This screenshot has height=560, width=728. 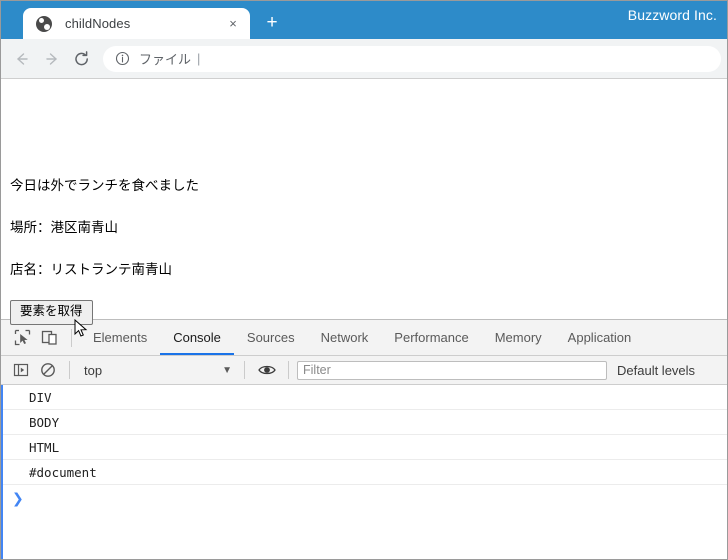 I want to click on globe-icon, so click(x=44, y=23).